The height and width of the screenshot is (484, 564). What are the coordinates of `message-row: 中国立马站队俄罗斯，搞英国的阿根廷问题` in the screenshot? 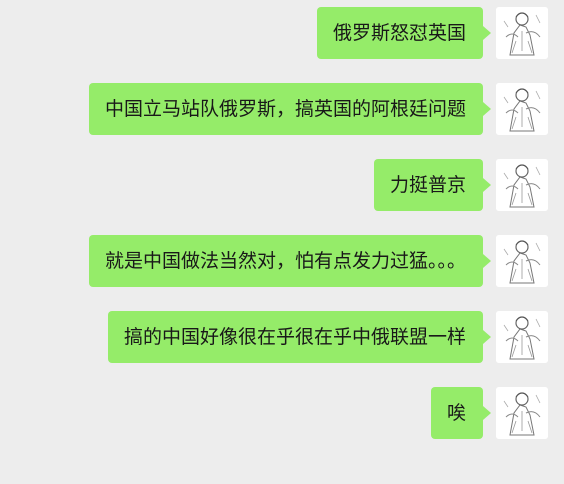 It's located at (318, 110).